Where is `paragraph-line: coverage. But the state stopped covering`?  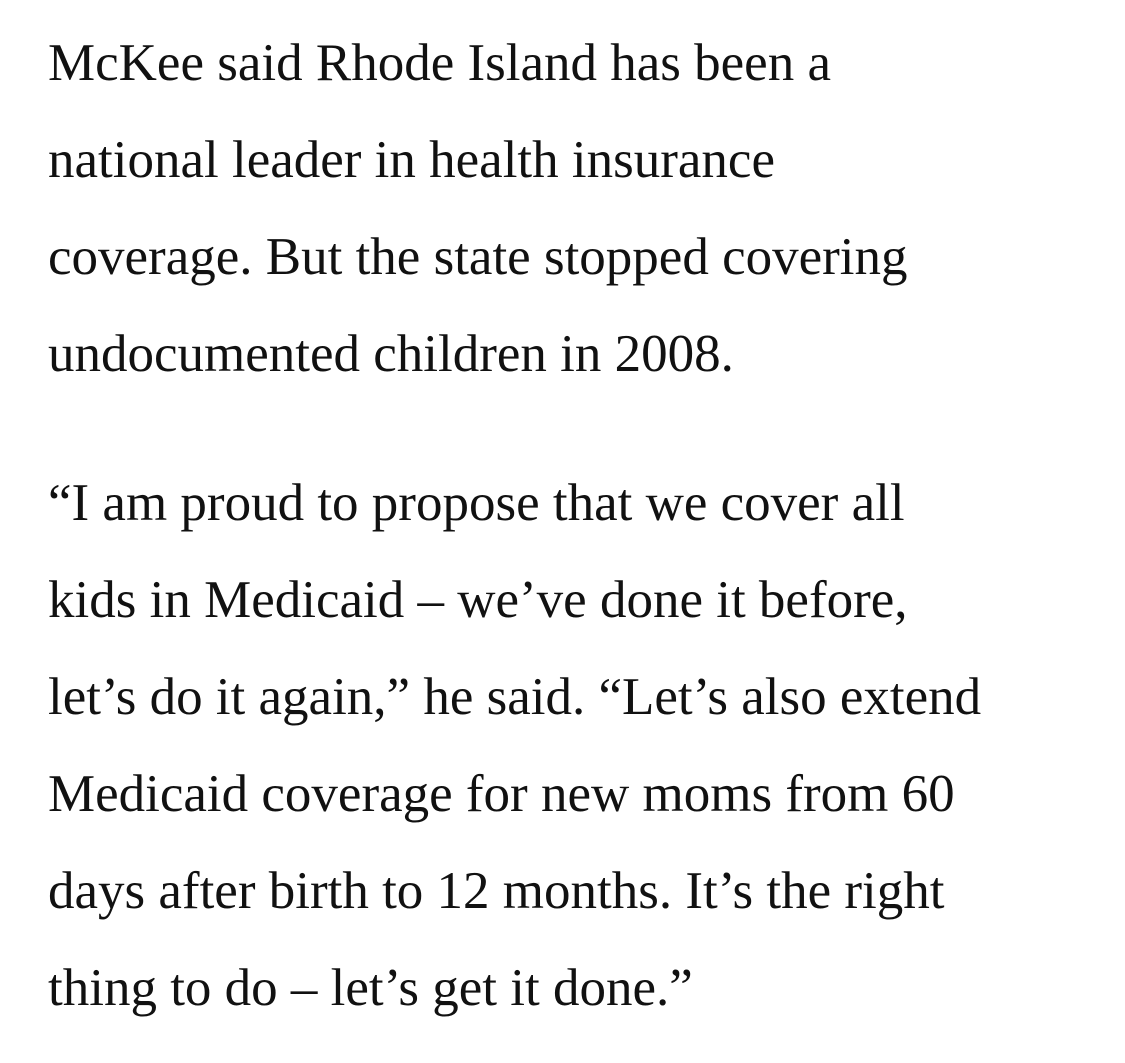
paragraph-line: coverage. But the state stopped covering is located at coordinates (478, 257).